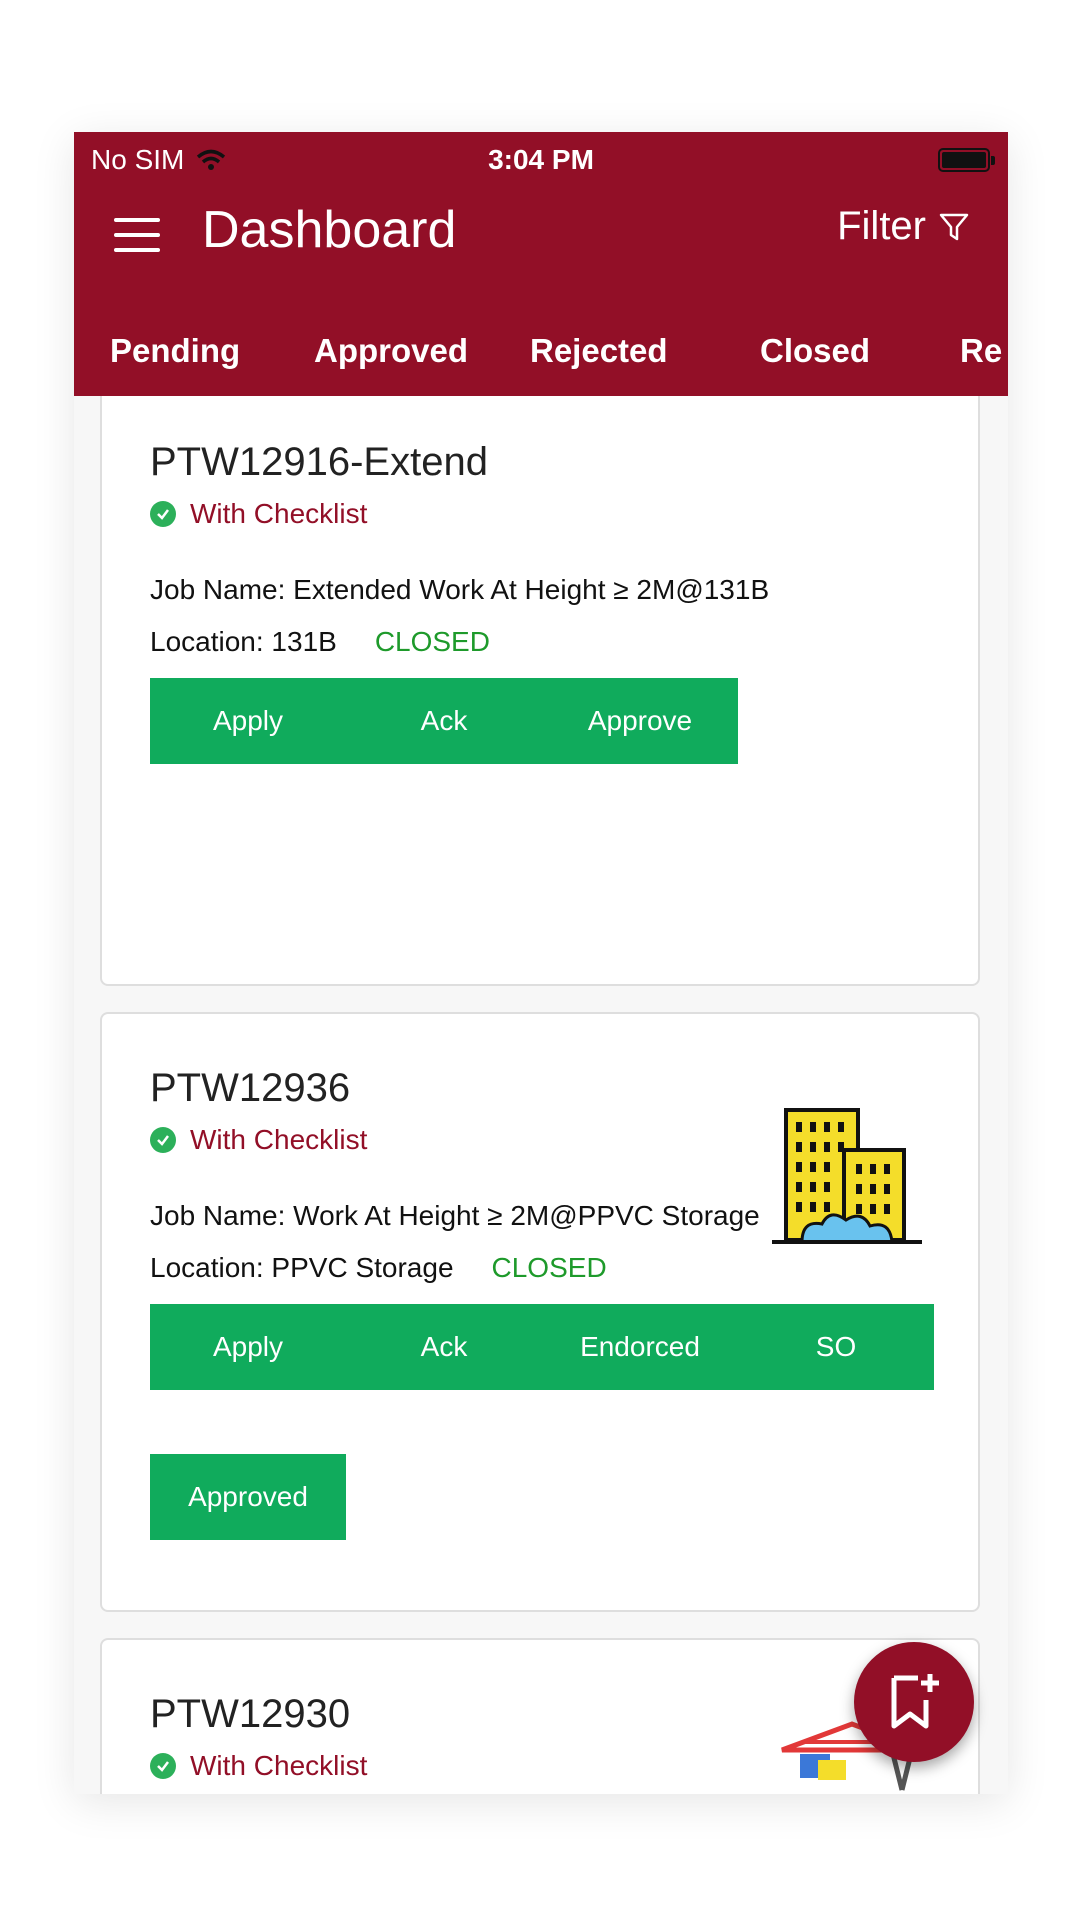  What do you see at coordinates (250, 1714) in the screenshot?
I see `permit-id: PTW12930` at bounding box center [250, 1714].